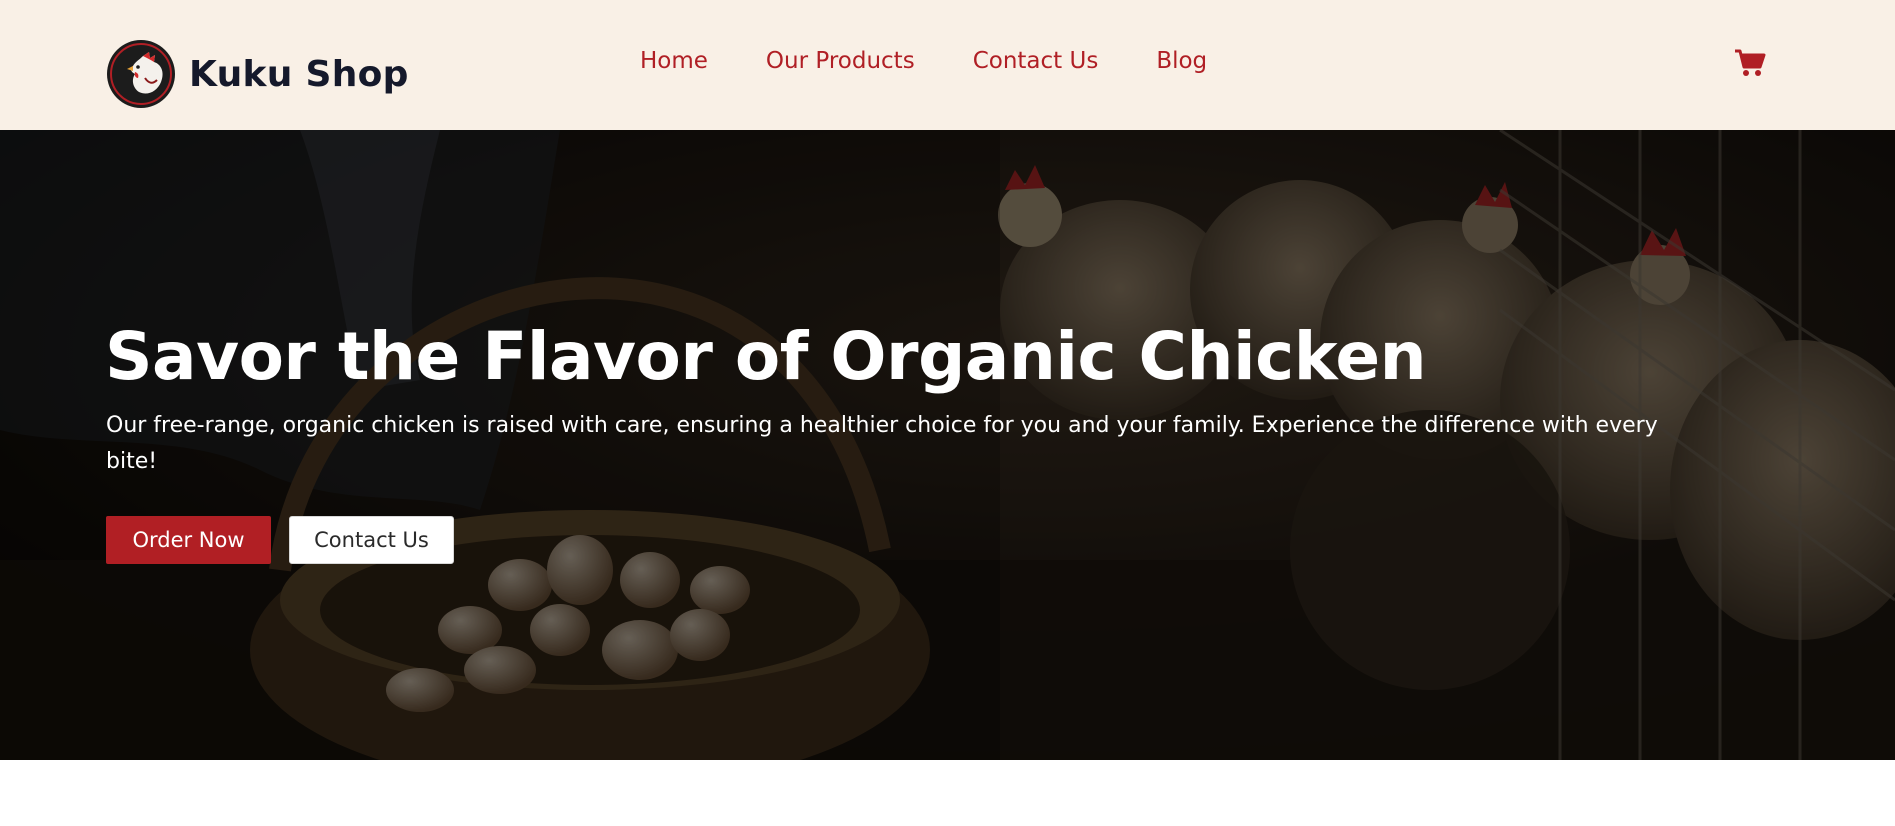 The image size is (1895, 826). What do you see at coordinates (141, 74) in the screenshot?
I see `rooster-farm-logo-icon` at bounding box center [141, 74].